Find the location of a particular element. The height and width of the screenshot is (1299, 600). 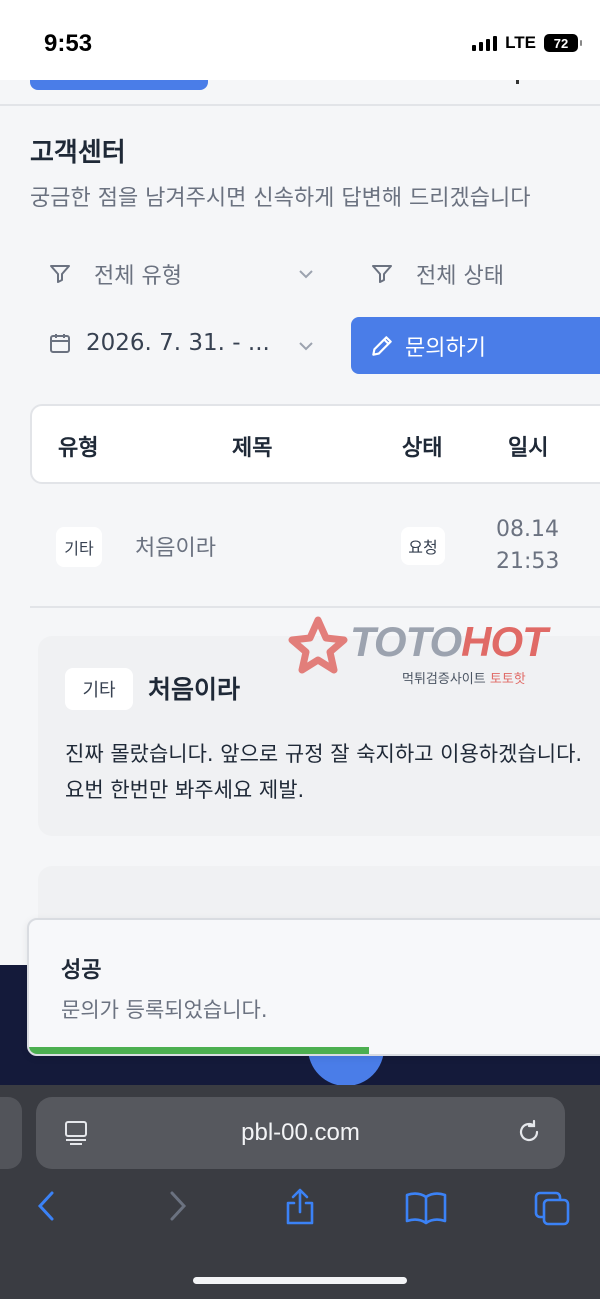

url-text: pbl-00.com is located at coordinates (300, 1132).